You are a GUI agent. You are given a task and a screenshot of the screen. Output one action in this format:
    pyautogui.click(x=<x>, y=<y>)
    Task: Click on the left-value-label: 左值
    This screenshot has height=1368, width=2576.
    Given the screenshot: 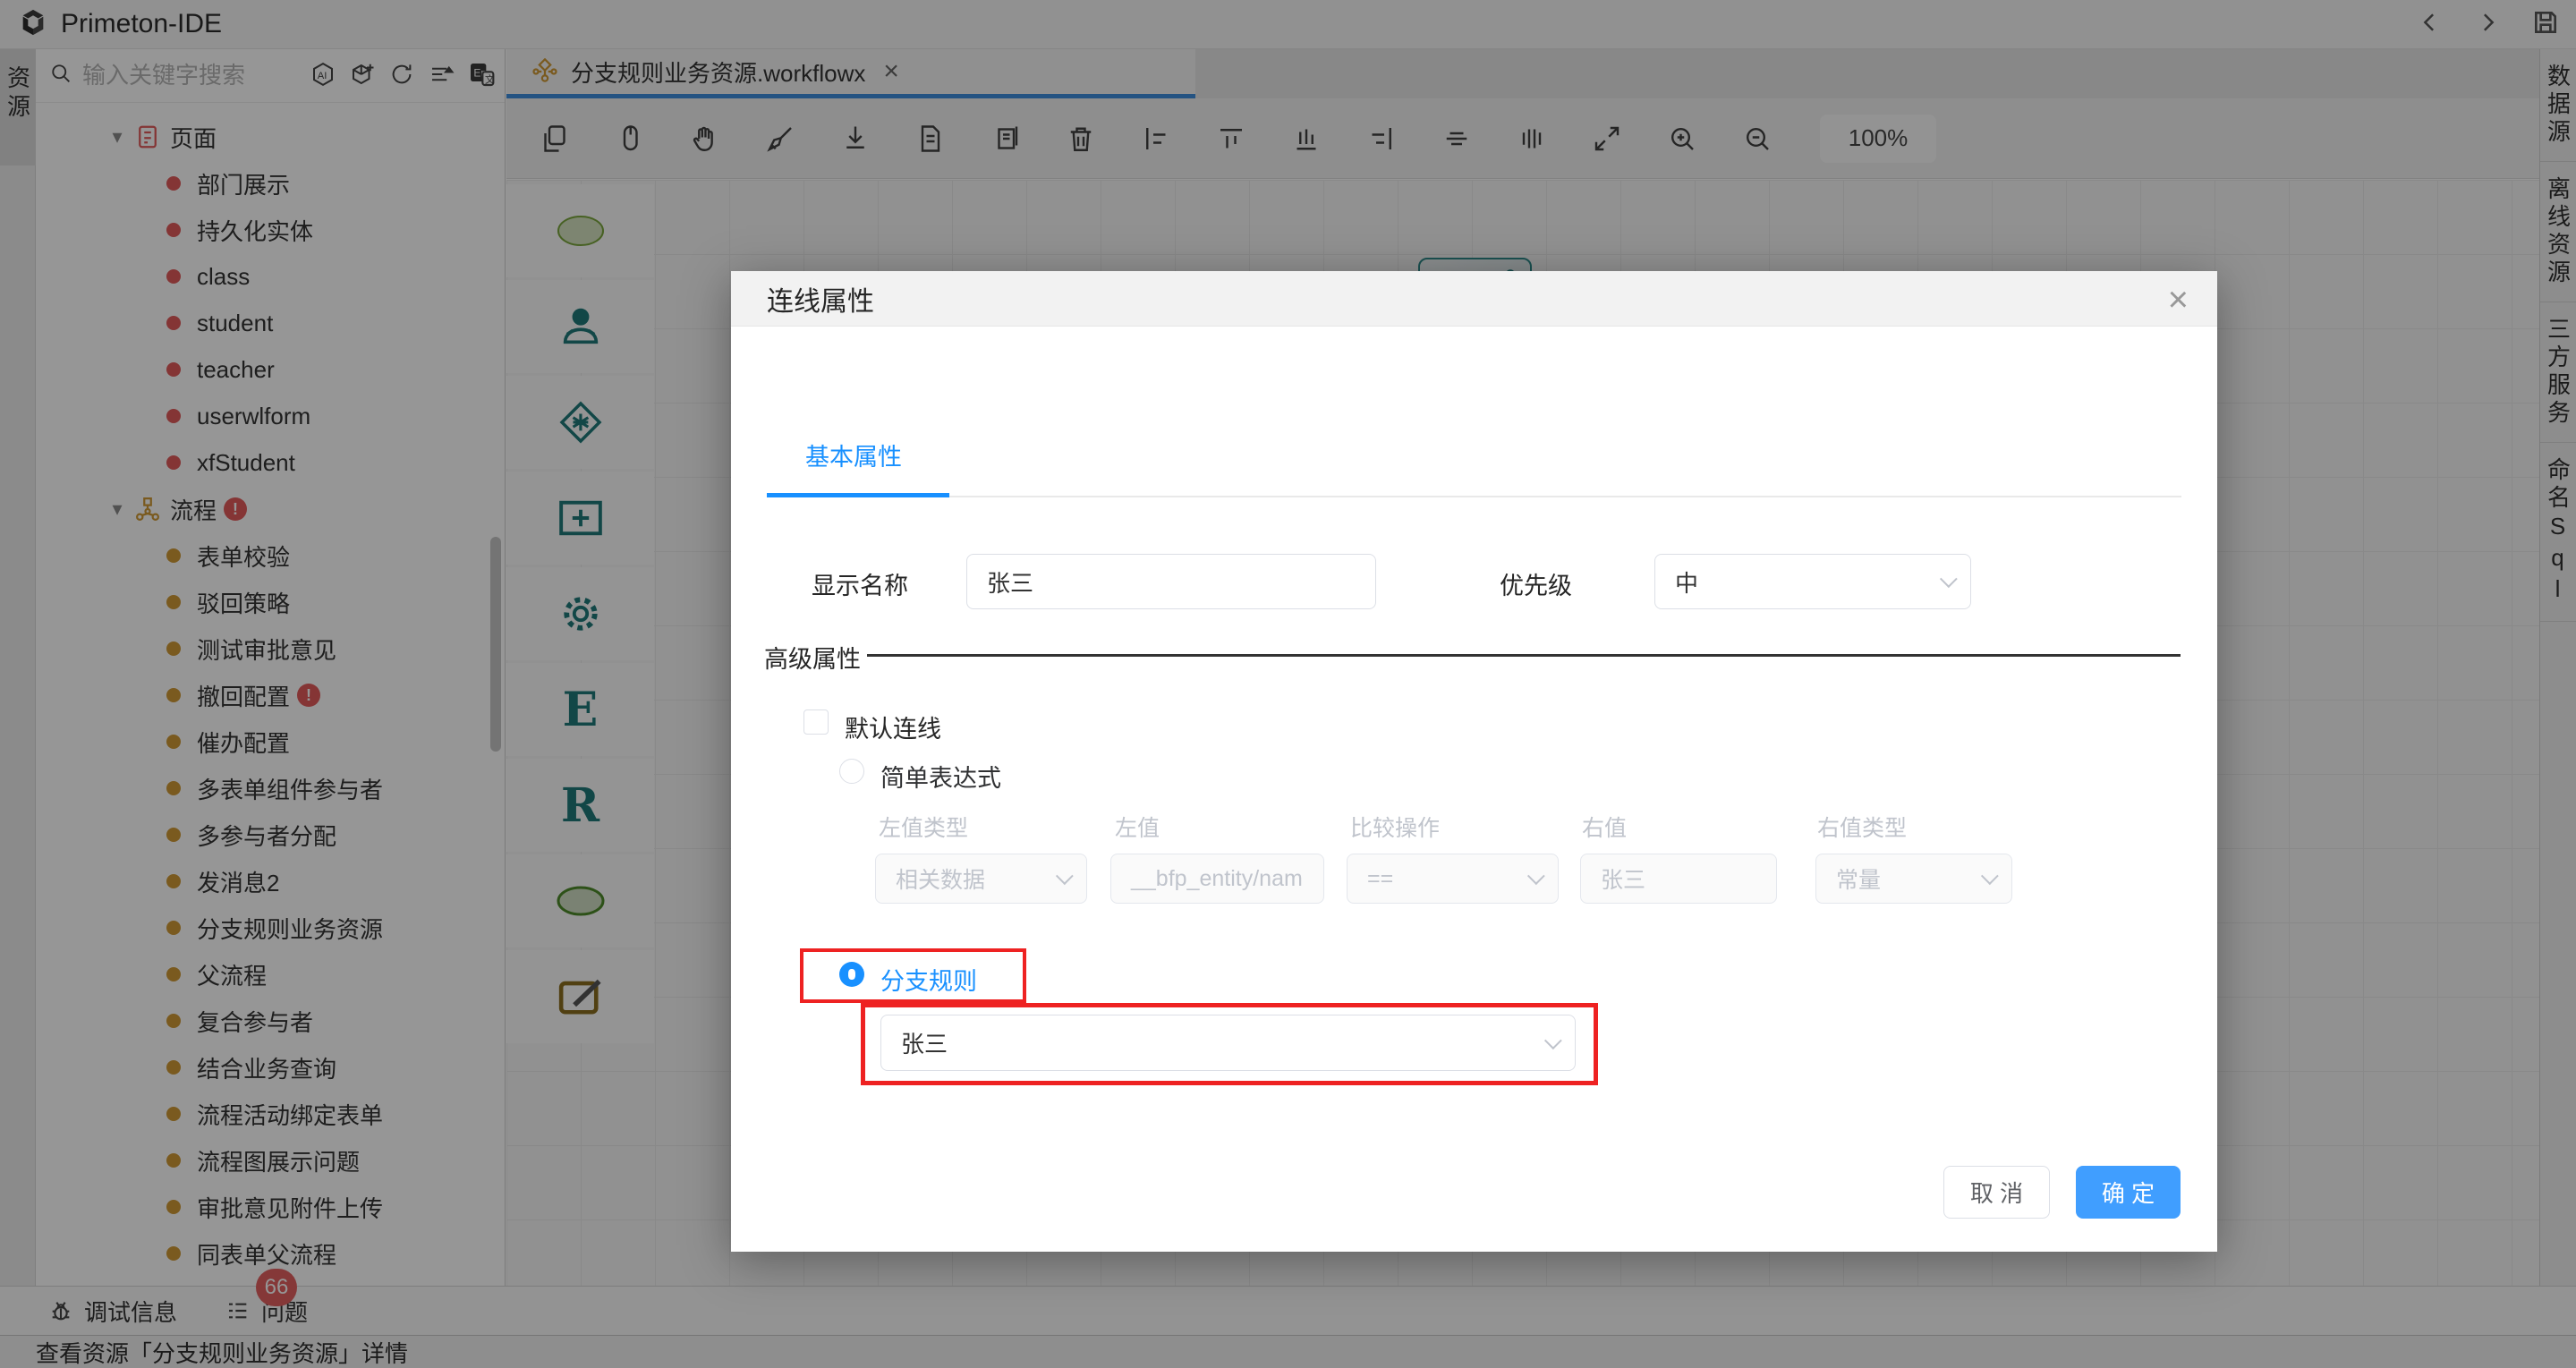 What is the action you would take?
    pyautogui.click(x=1137, y=828)
    